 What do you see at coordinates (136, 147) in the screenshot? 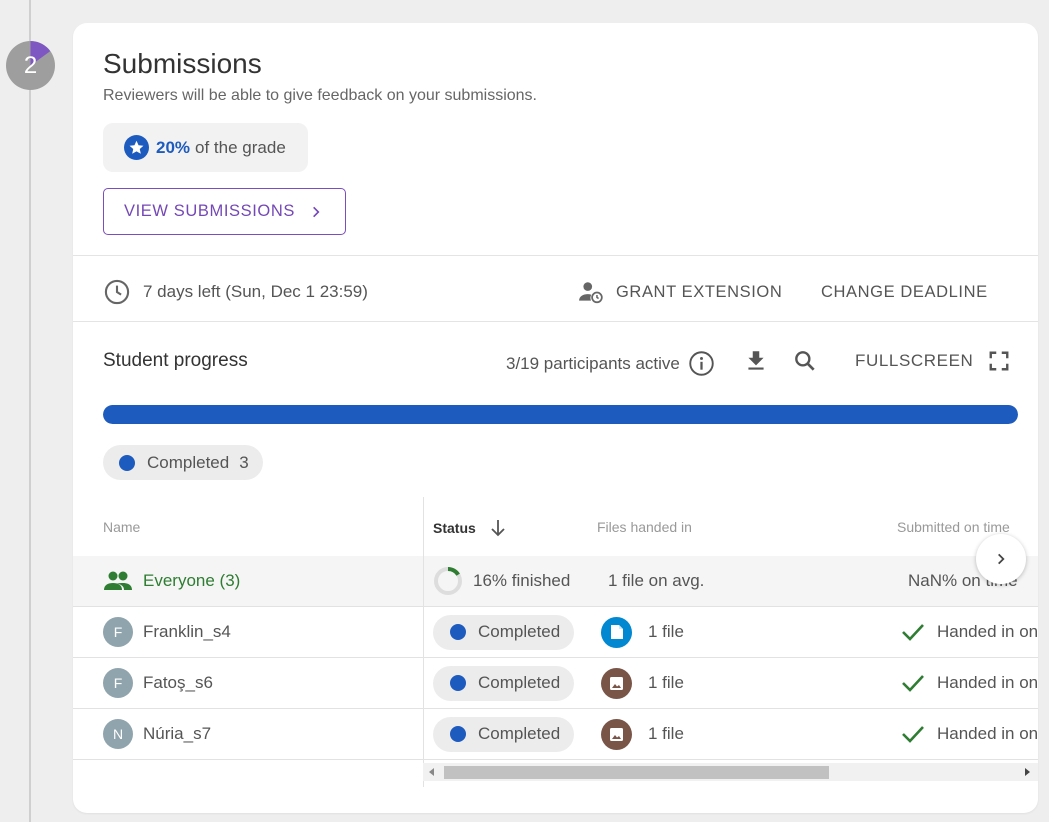
I see `star-icon` at bounding box center [136, 147].